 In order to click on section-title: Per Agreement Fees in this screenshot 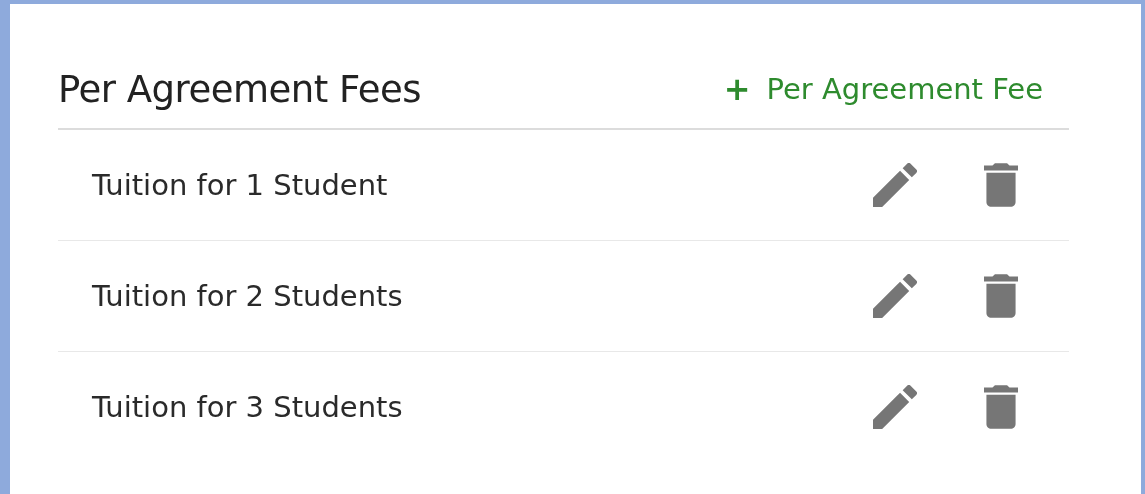, I will do `click(240, 89)`.